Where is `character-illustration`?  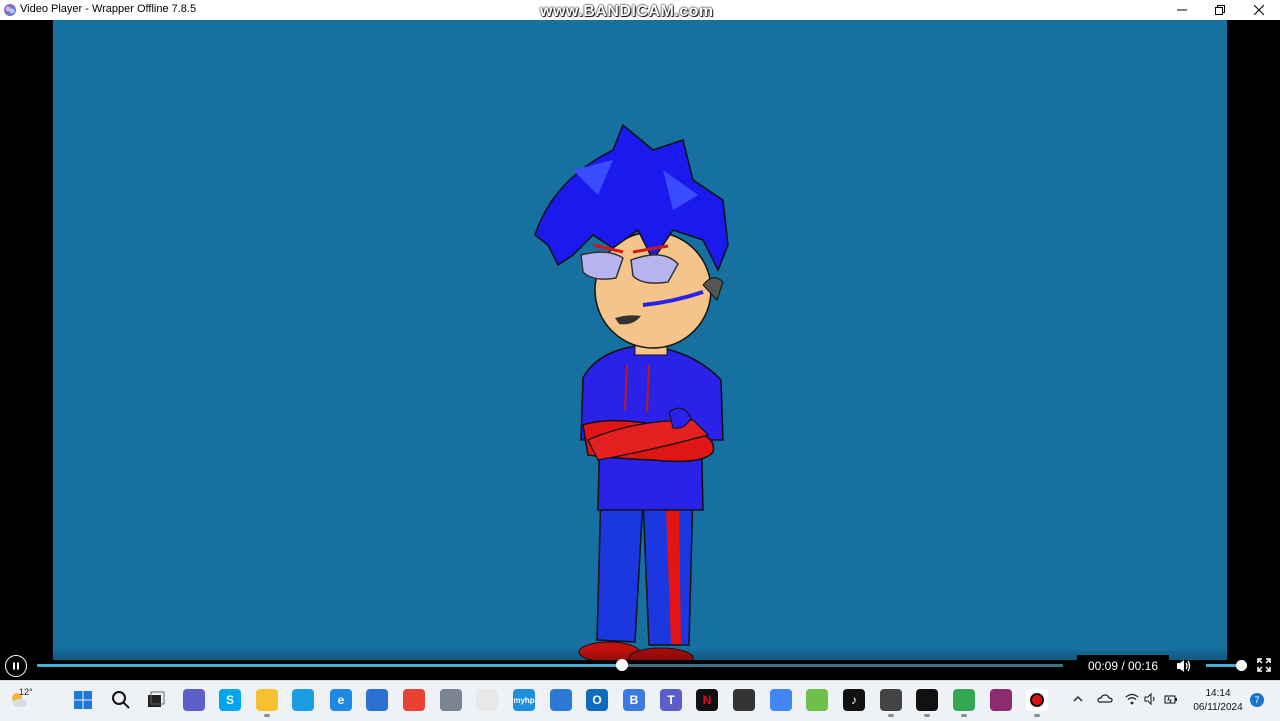 character-illustration is located at coordinates (631, 391).